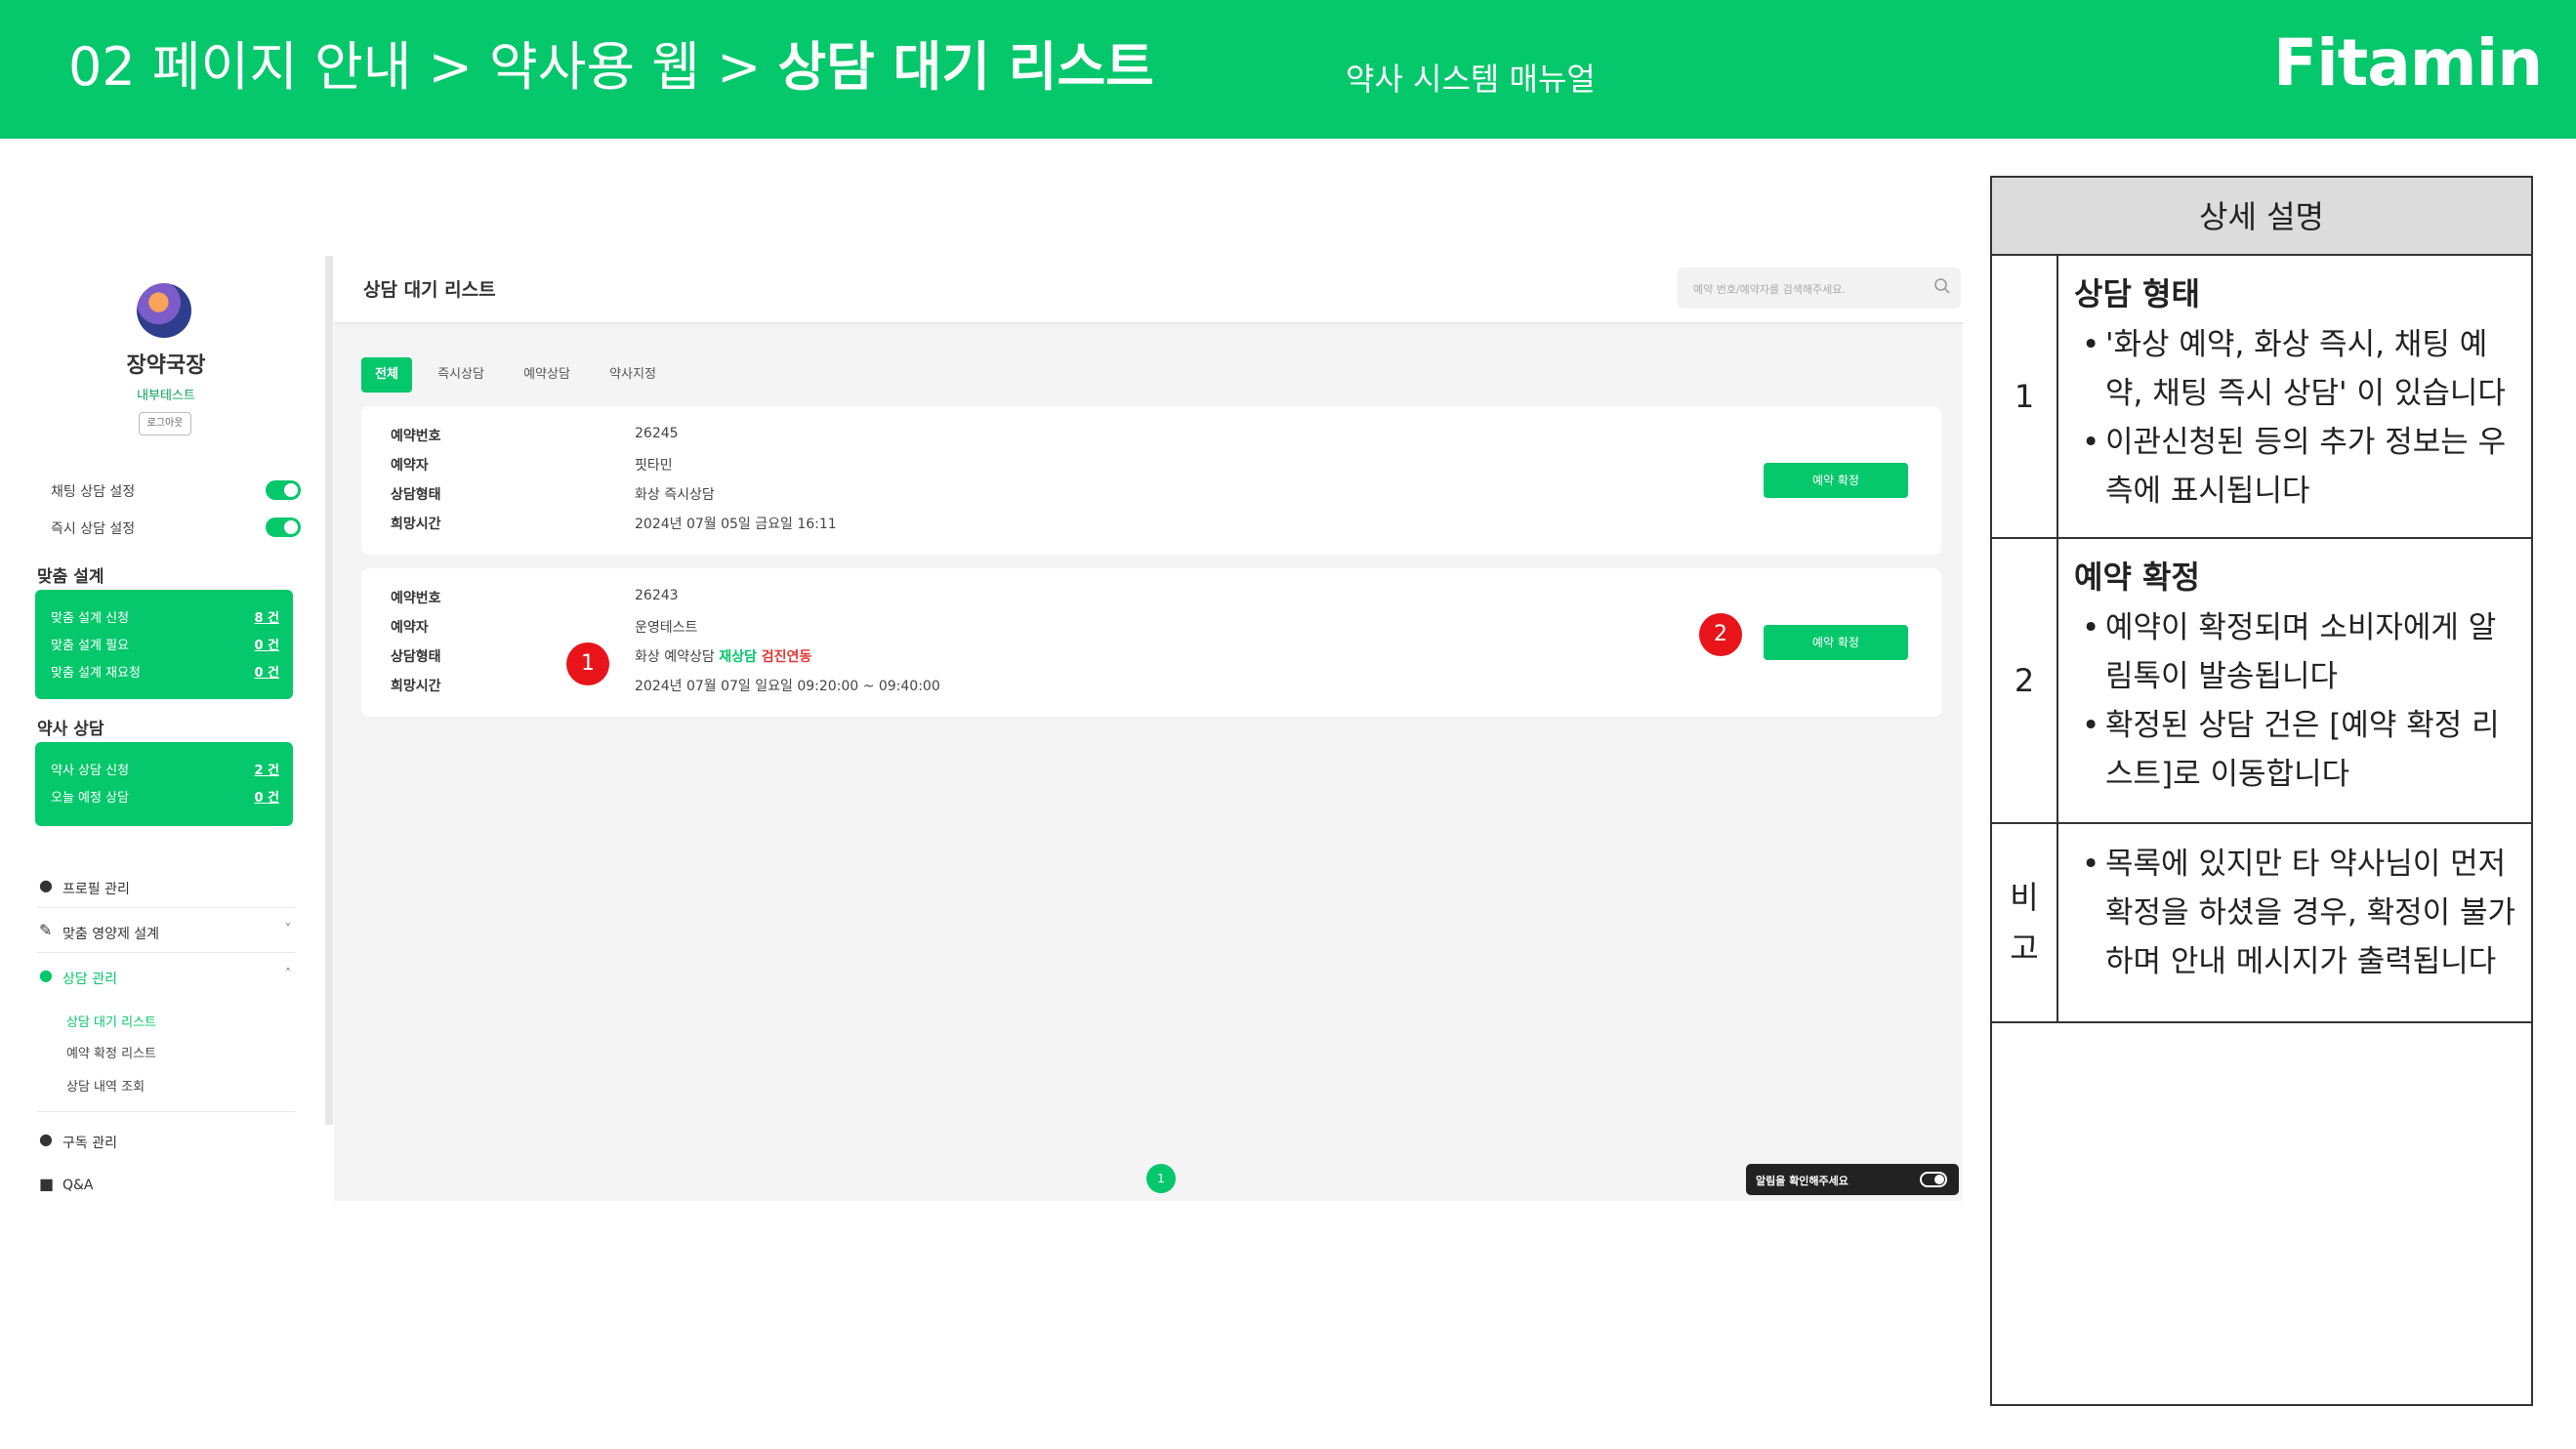 This screenshot has height=1449, width=2576. What do you see at coordinates (666, 628) in the screenshot?
I see `reserver: 운영테스트` at bounding box center [666, 628].